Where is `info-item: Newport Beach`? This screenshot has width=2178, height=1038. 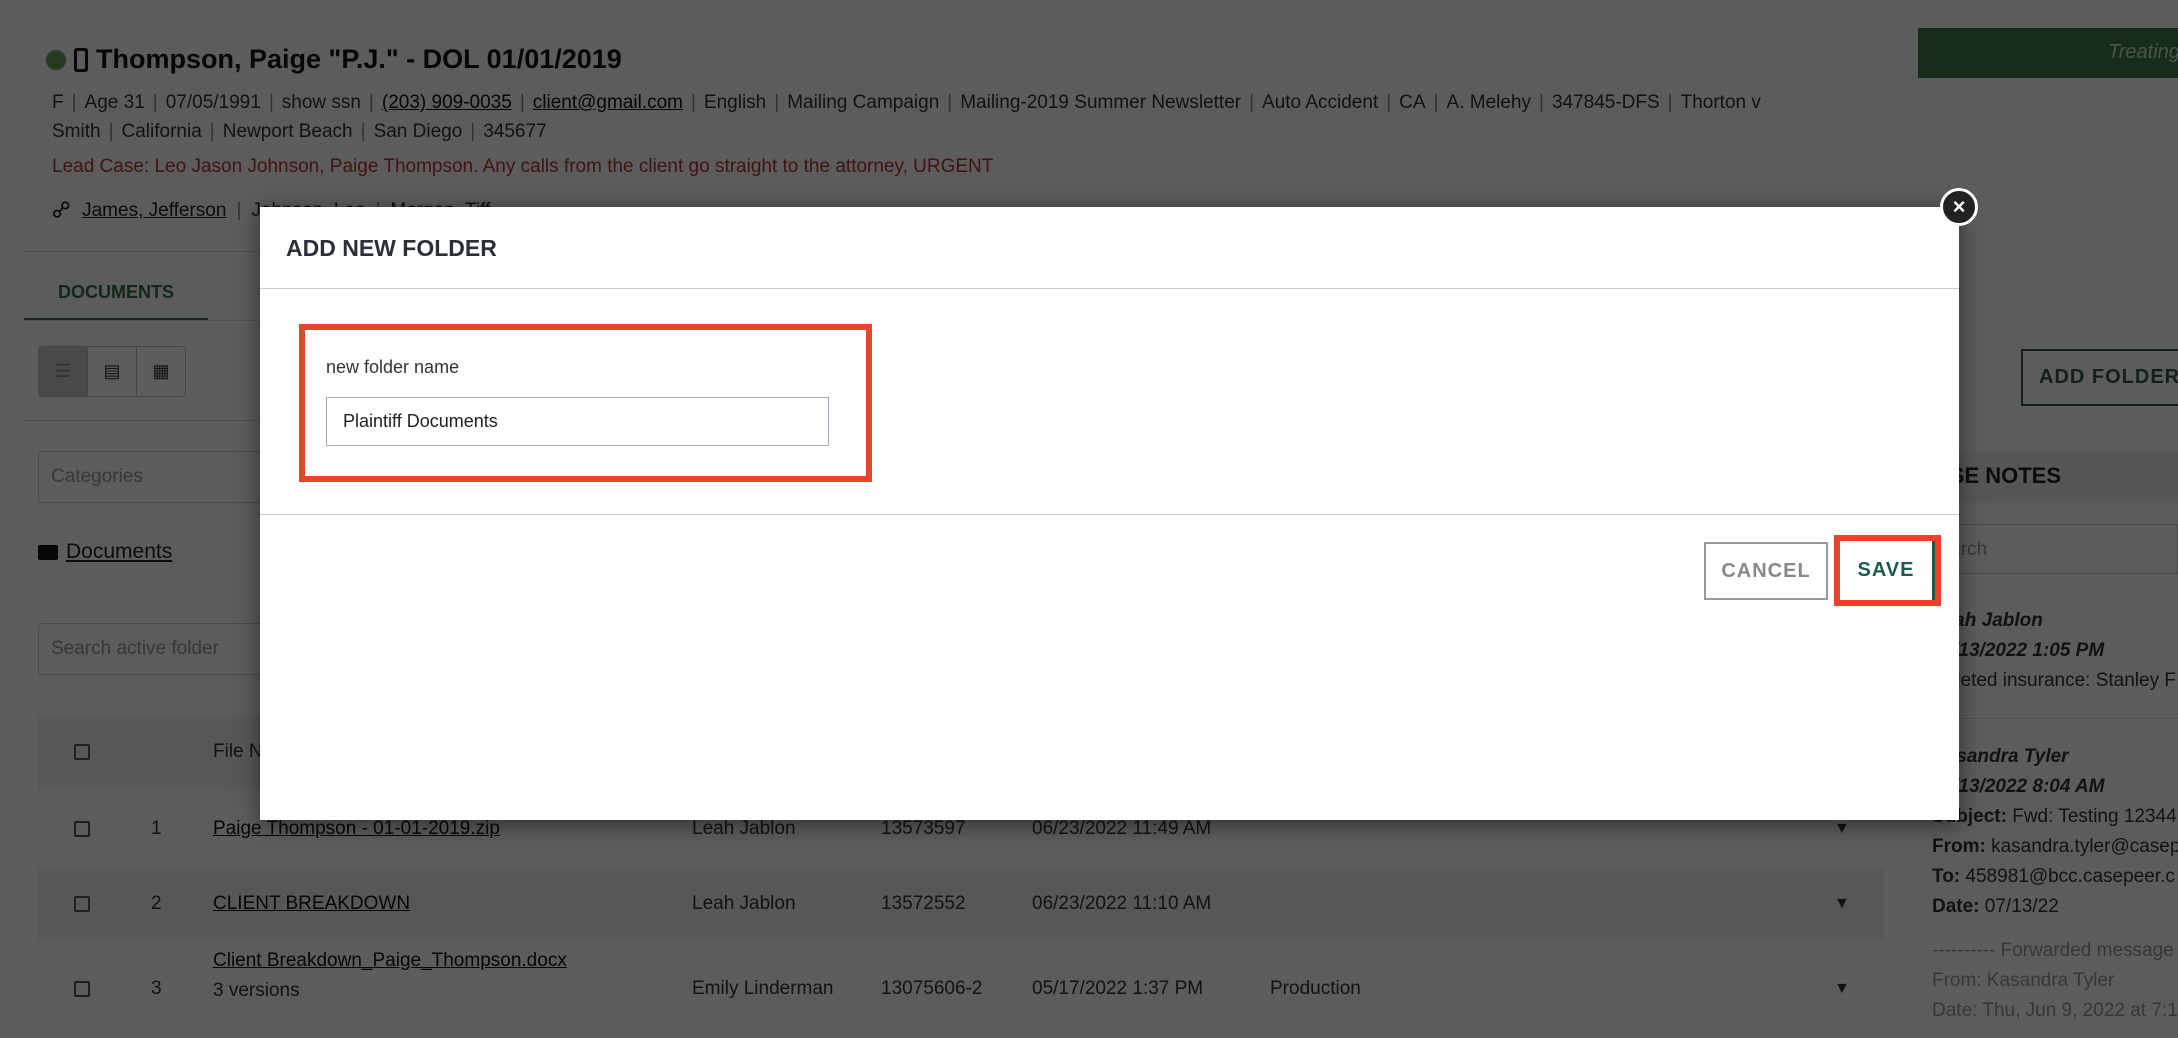
info-item: Newport Beach is located at coordinates (287, 131).